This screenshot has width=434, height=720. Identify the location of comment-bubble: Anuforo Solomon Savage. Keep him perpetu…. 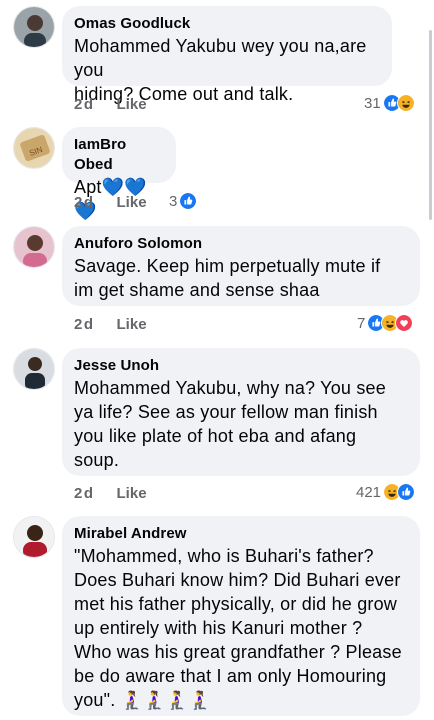
(241, 266).